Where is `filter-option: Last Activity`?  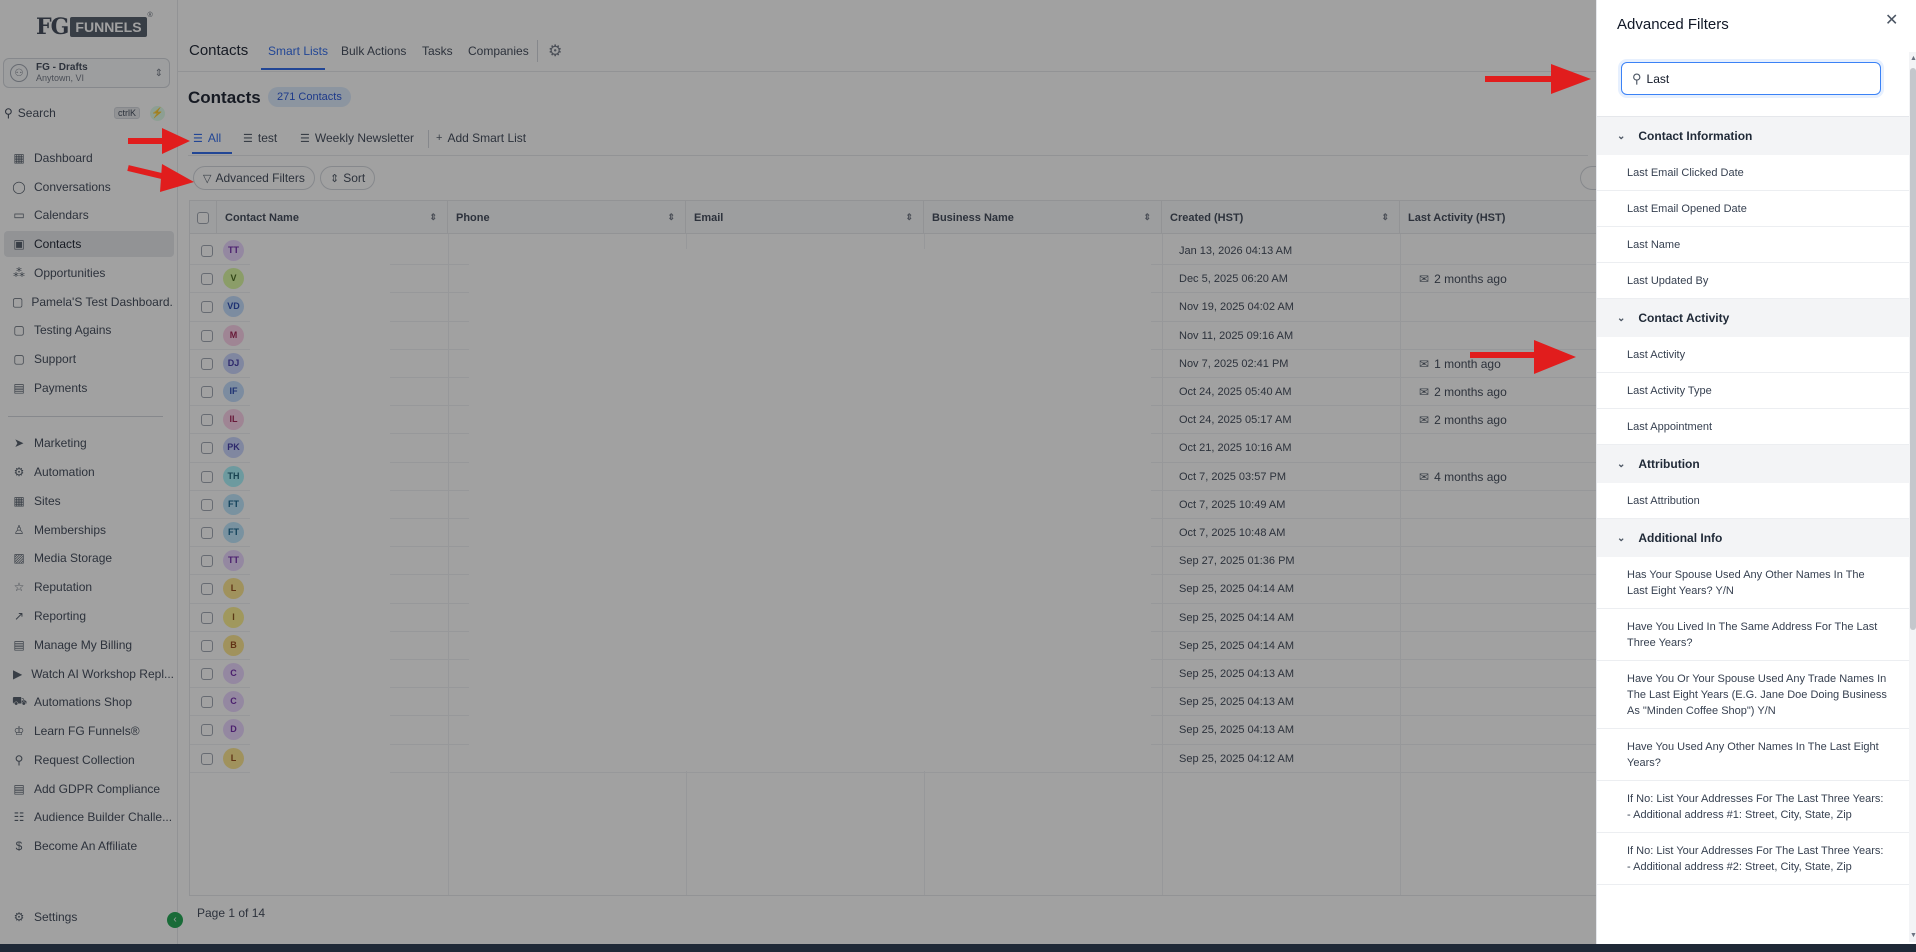
filter-option: Last Activity is located at coordinates (1753, 355).